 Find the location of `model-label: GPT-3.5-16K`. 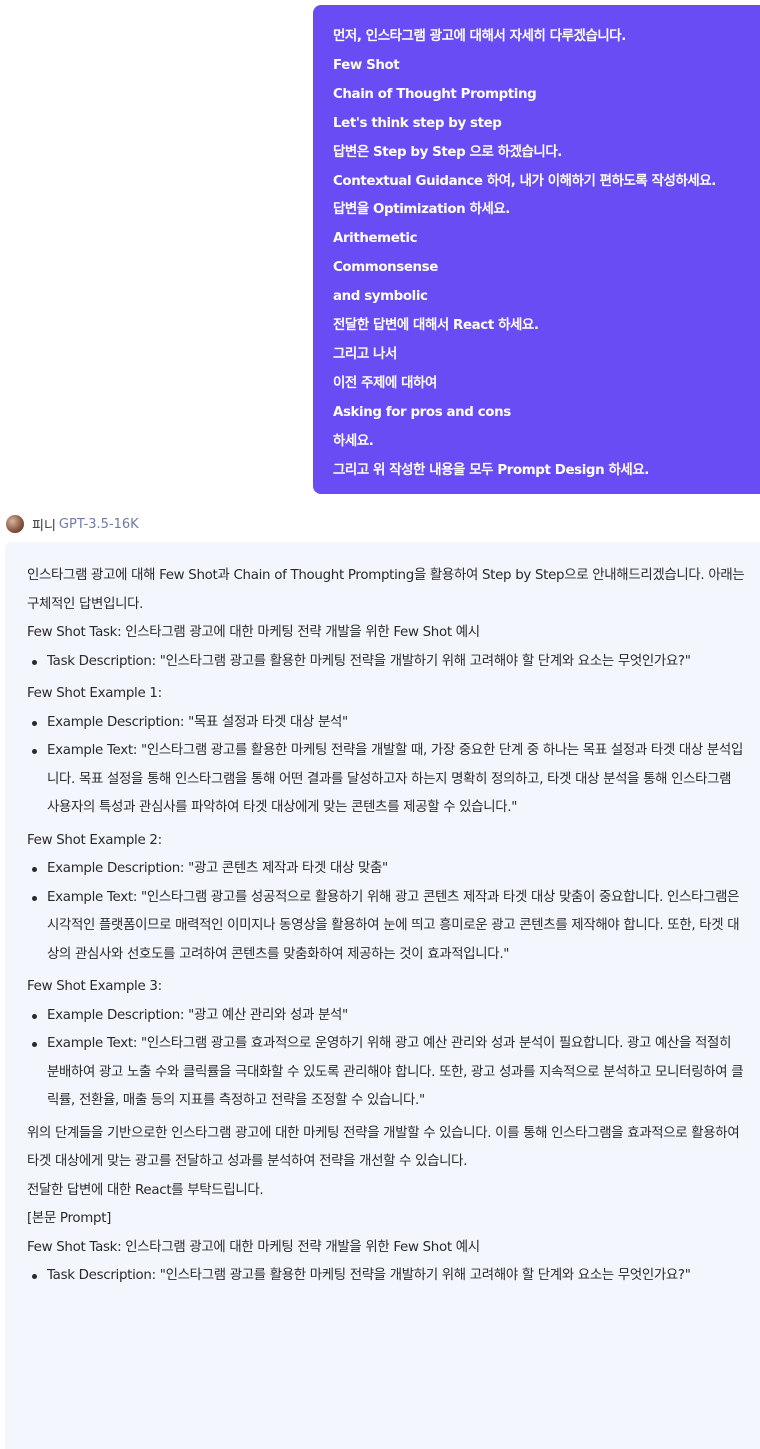

model-label: GPT-3.5-16K is located at coordinates (98, 524).